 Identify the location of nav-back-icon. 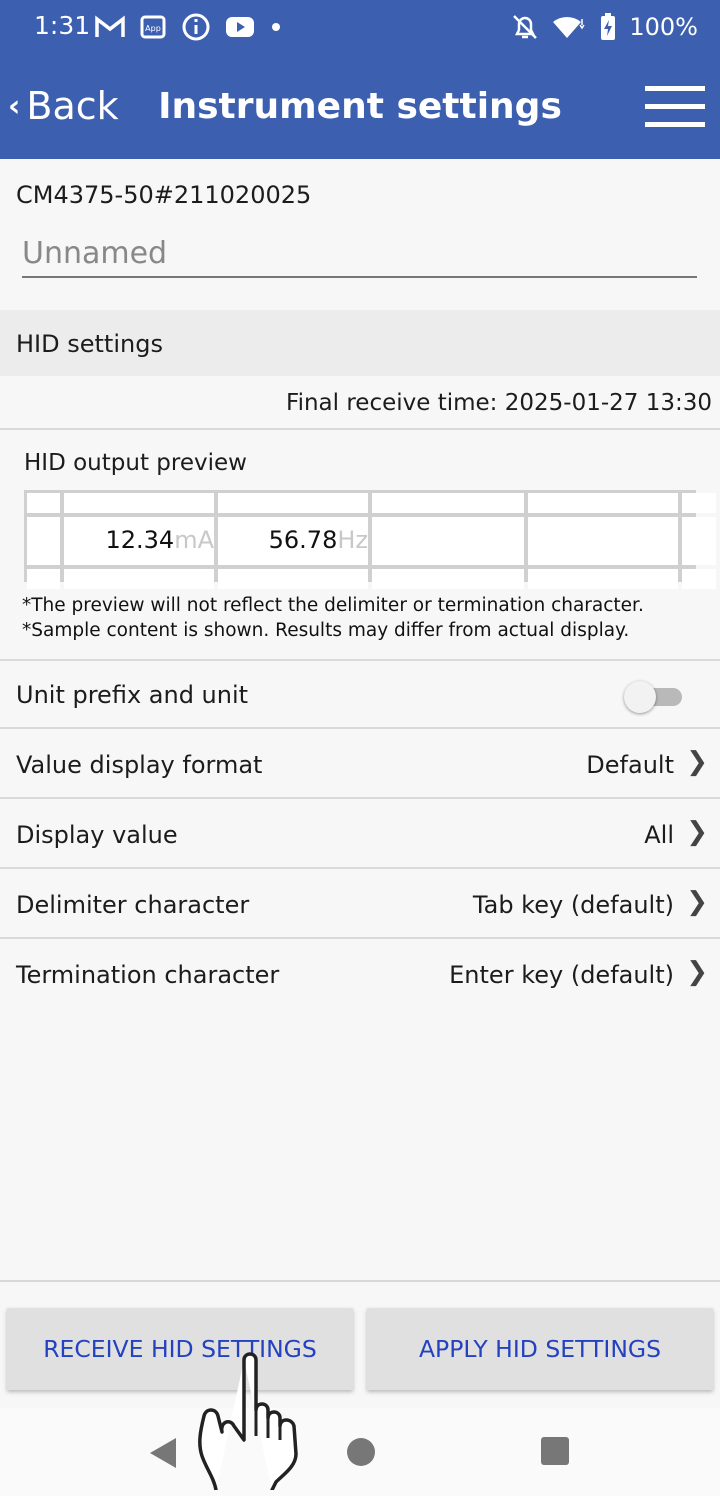
(163, 1453).